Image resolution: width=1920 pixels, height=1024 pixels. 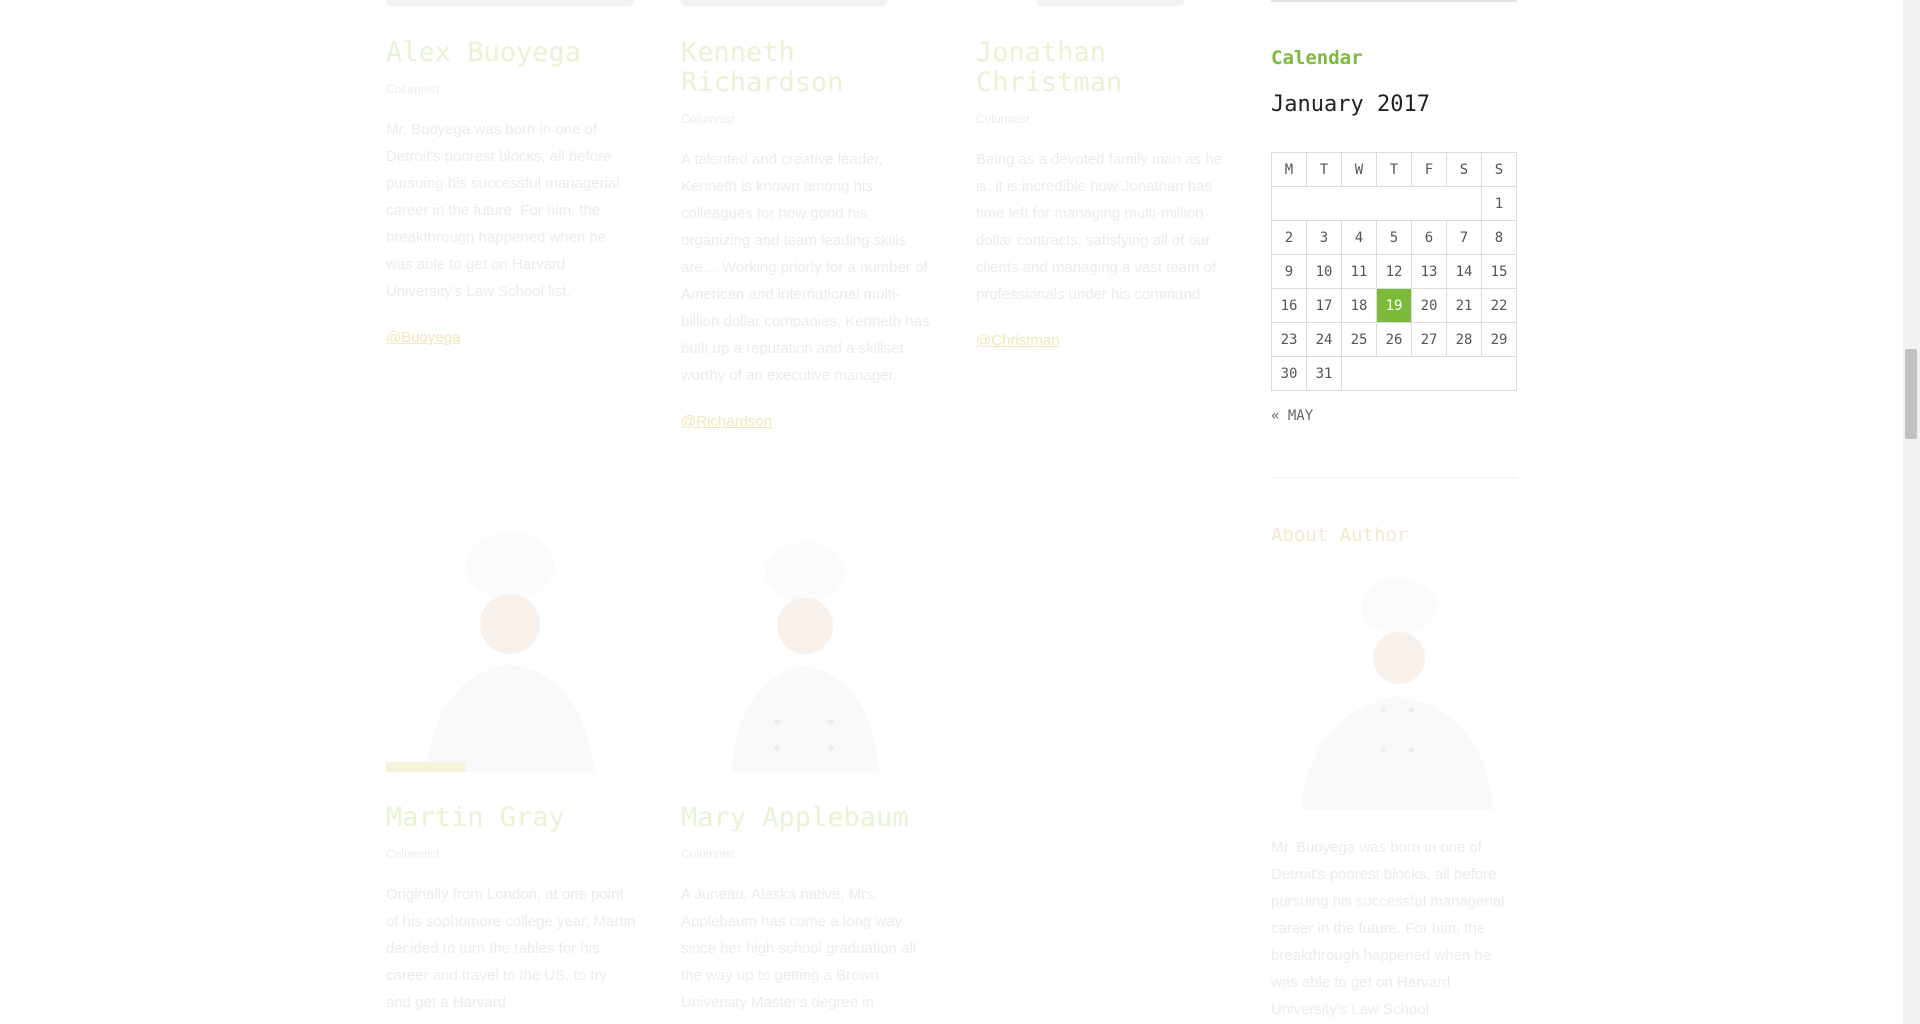 I want to click on calendar-day-cell: 4, so click(x=1359, y=237).